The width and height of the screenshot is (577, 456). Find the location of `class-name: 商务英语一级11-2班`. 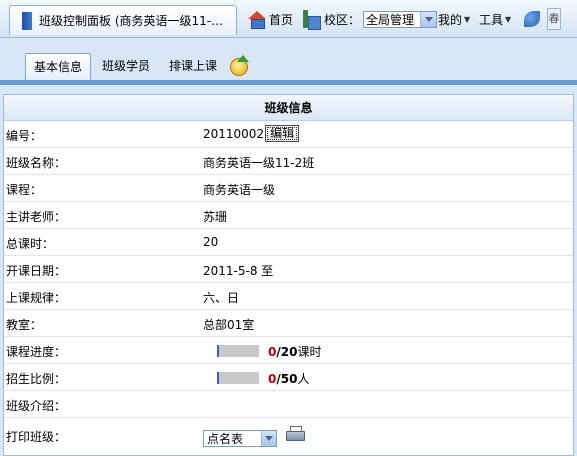

class-name: 商务英语一级11-2班 is located at coordinates (259, 163).